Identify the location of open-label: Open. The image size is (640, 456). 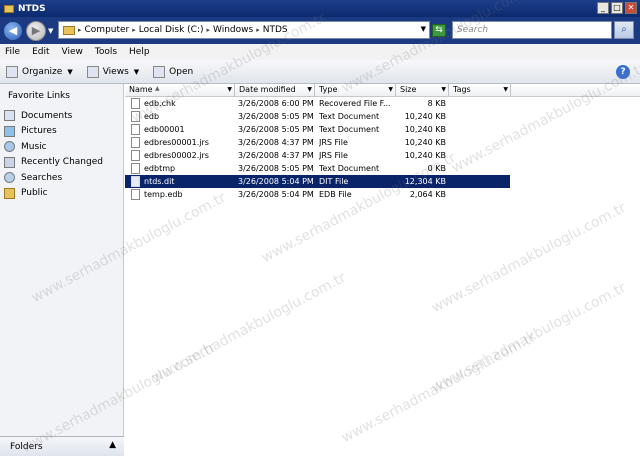
(181, 71).